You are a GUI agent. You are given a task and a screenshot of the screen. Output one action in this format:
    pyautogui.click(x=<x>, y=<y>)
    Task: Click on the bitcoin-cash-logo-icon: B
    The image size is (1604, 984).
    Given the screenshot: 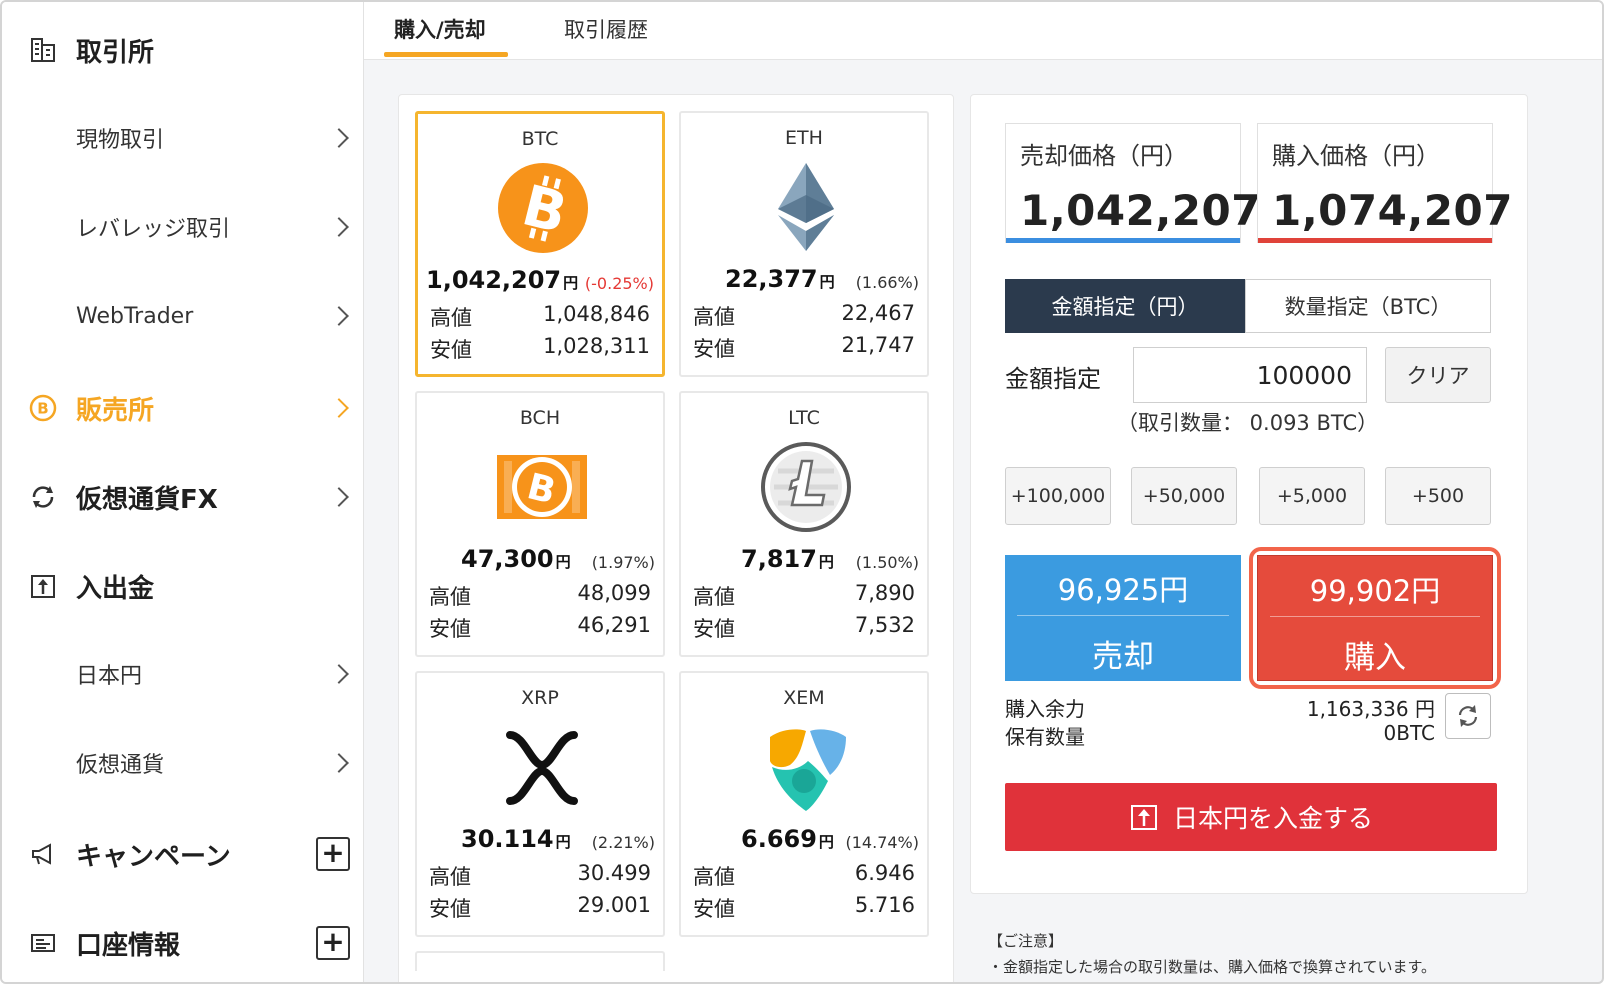 What is the action you would take?
    pyautogui.click(x=542, y=487)
    